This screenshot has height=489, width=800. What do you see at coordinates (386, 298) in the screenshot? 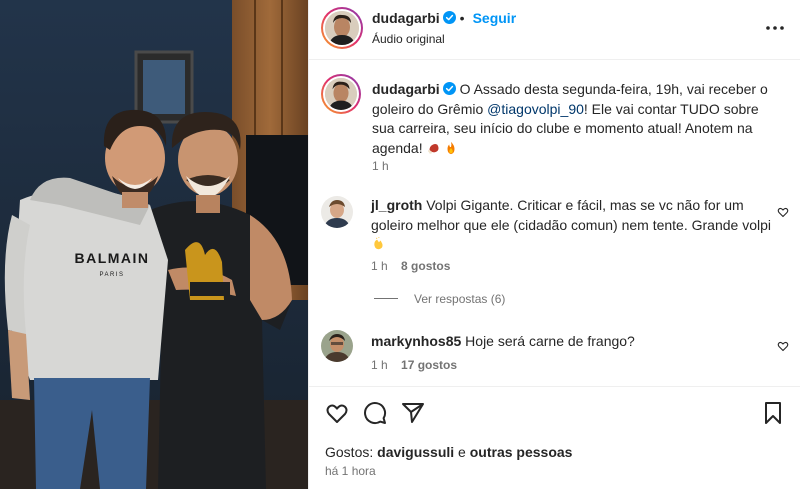
I see `replies-line` at bounding box center [386, 298].